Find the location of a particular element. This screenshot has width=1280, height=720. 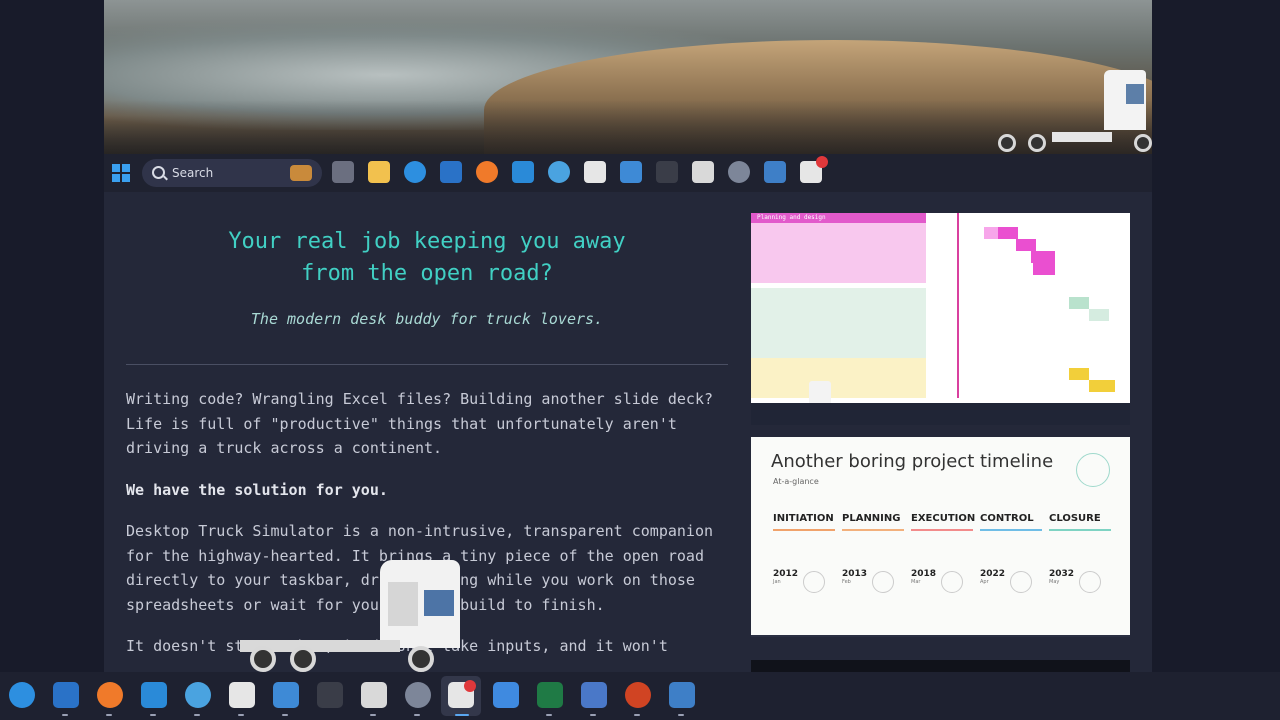

task-view-icon is located at coordinates (343, 172).